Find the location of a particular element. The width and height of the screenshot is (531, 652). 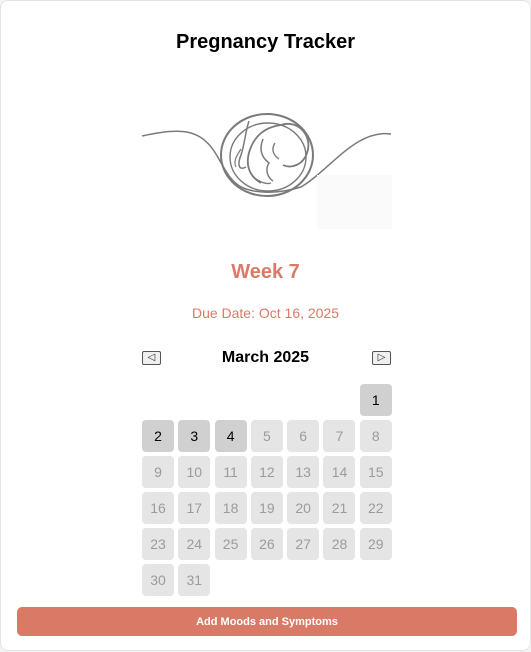

calendar-day: 16 is located at coordinates (158, 508).